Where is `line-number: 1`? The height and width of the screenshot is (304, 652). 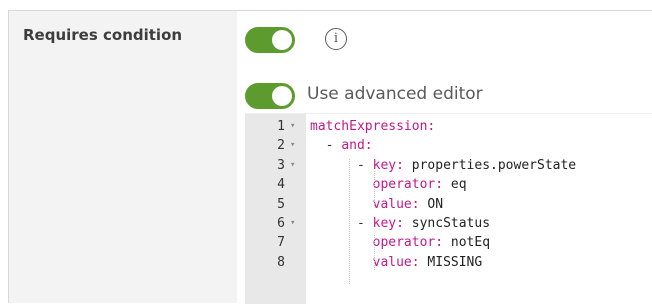
line-number: 1 is located at coordinates (281, 126).